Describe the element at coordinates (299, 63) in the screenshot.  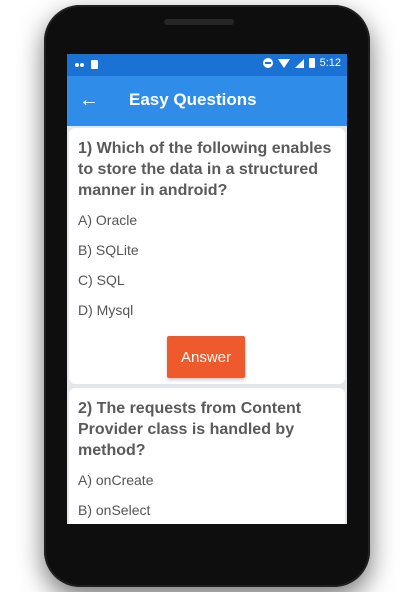
I see `cell-signal-icon` at that location.